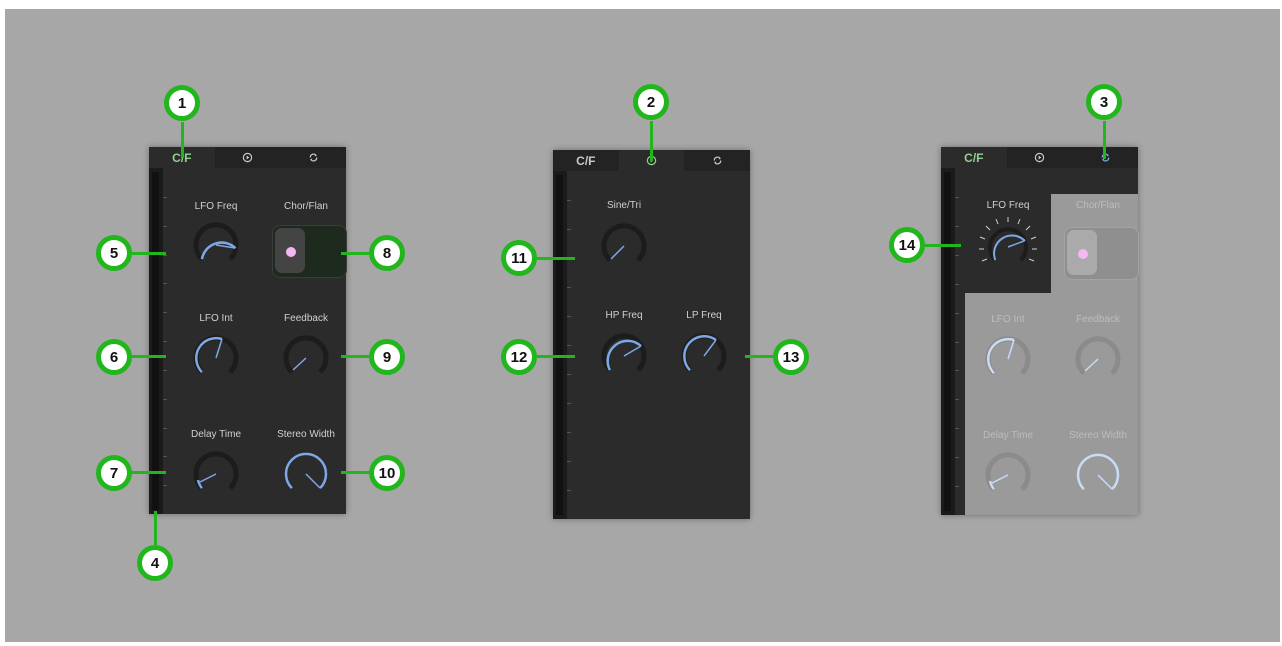  I want to click on callout-14: 14, so click(907, 245).